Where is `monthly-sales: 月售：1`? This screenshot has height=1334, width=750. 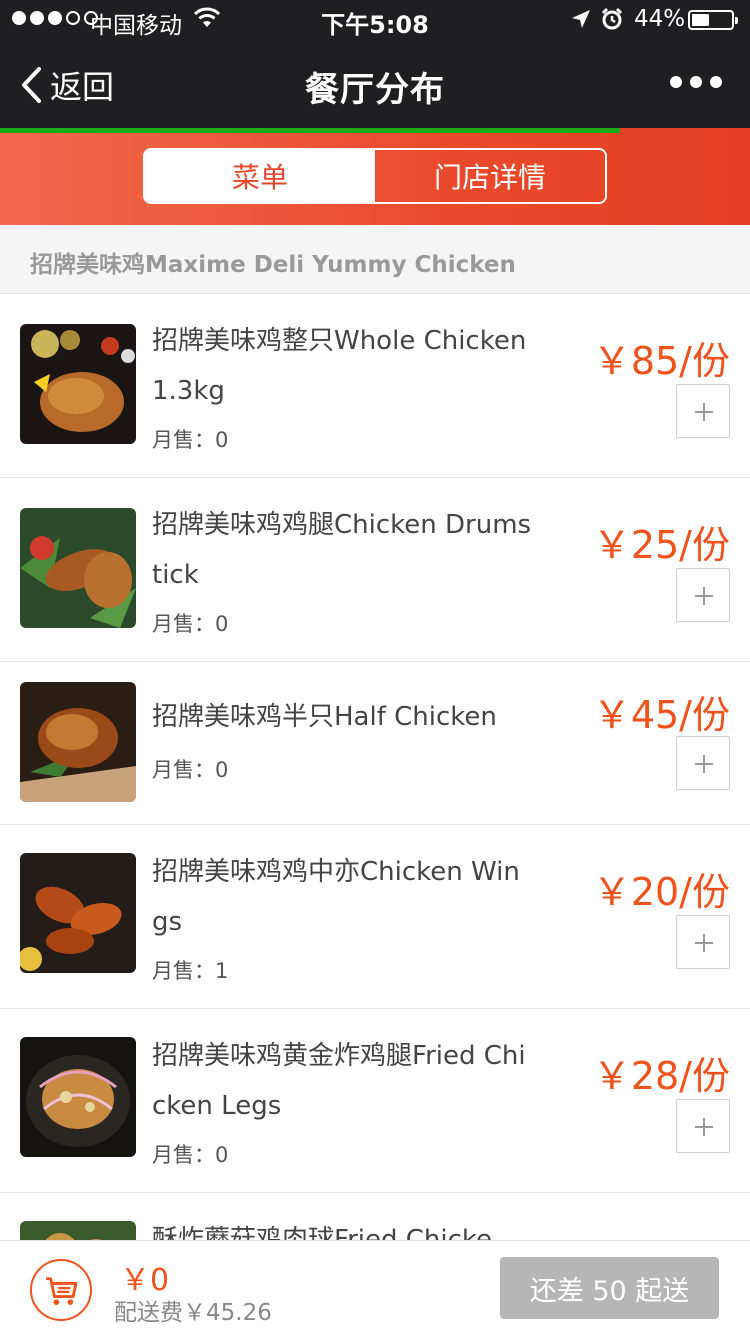 monthly-sales: 月售：1 is located at coordinates (190, 971).